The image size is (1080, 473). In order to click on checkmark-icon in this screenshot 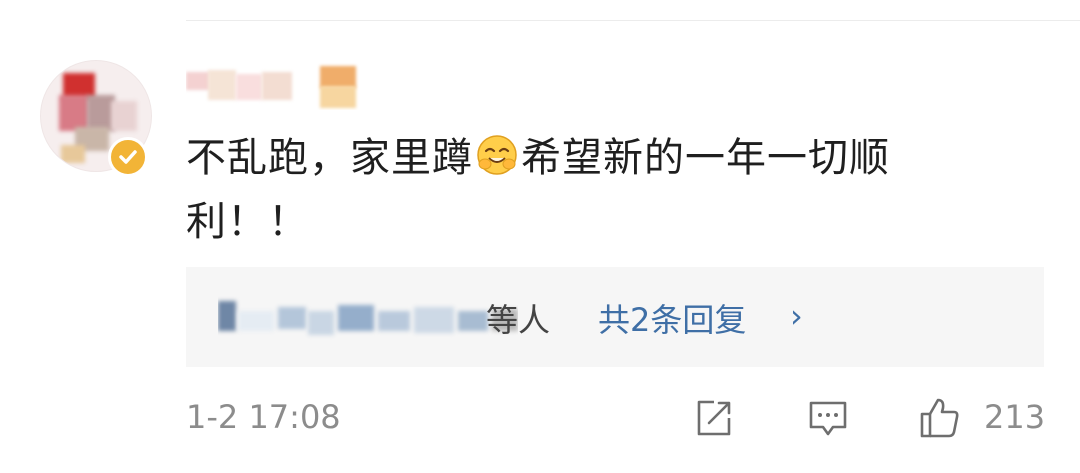, I will do `click(128, 157)`.